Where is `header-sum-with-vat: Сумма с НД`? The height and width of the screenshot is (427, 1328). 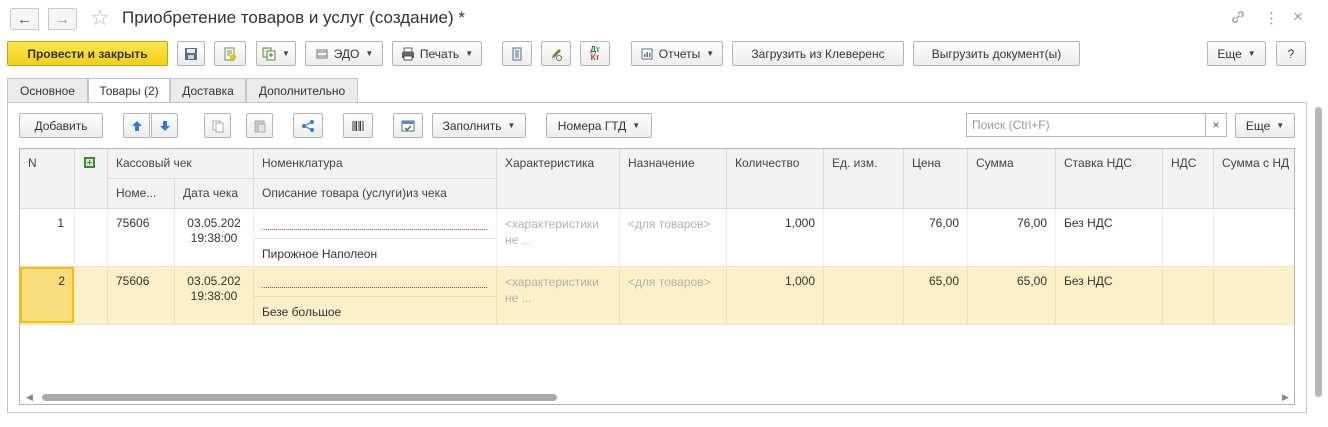 header-sum-with-vat: Сумма с НД is located at coordinates (1254, 179).